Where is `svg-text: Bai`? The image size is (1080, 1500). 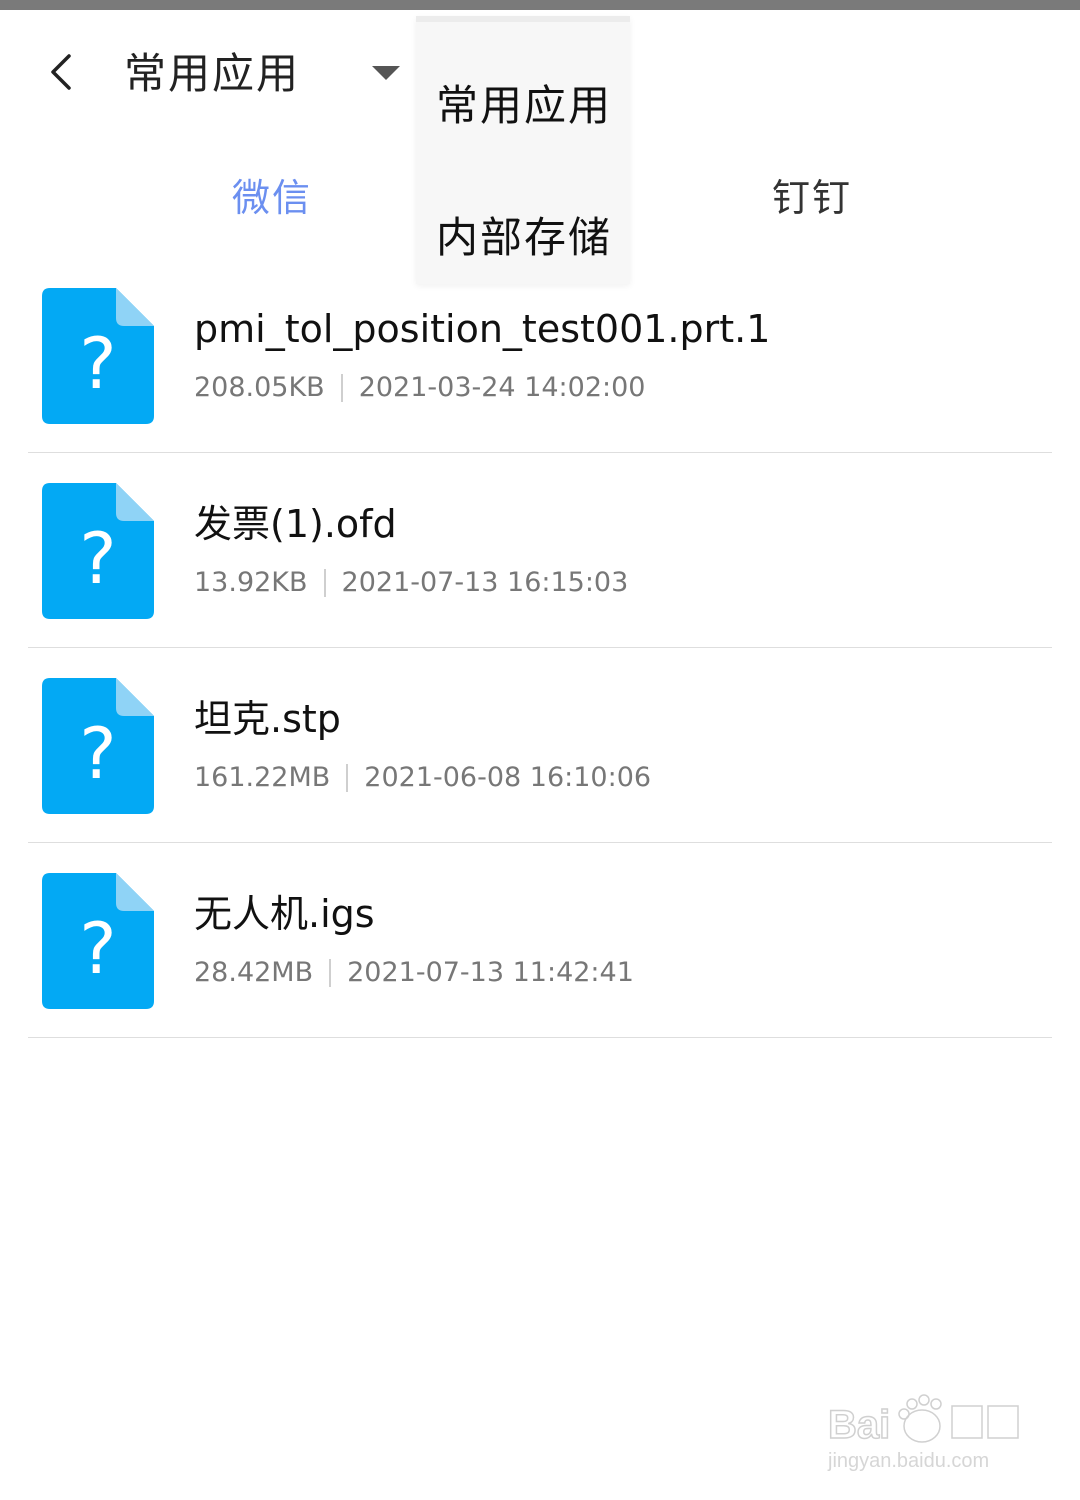
svg-text: Bai is located at coordinates (859, 1425).